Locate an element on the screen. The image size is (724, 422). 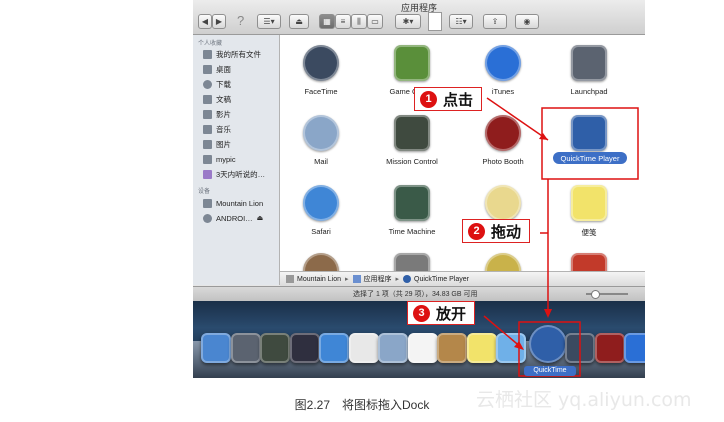
dock-drag-label: QuickTime is located at coordinates (550, 371).